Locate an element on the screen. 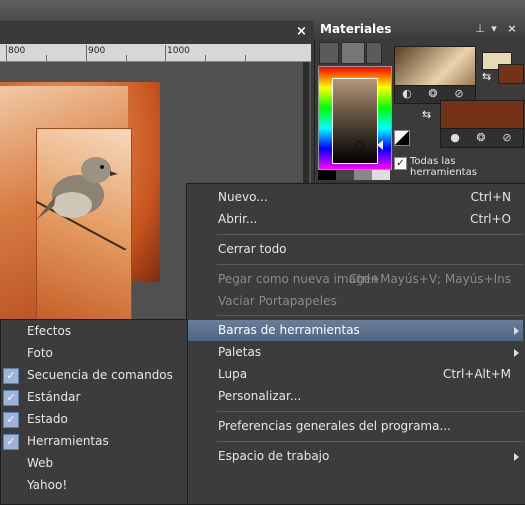  swap-materials-icon: ⇆ is located at coordinates (426, 114).